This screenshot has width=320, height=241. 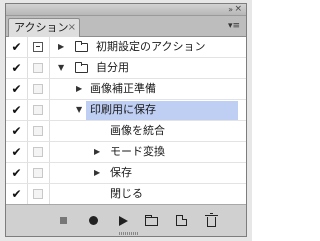 What do you see at coordinates (126, 27) in the screenshot?
I see `tab-row: アクション × ▾≡` at bounding box center [126, 27].